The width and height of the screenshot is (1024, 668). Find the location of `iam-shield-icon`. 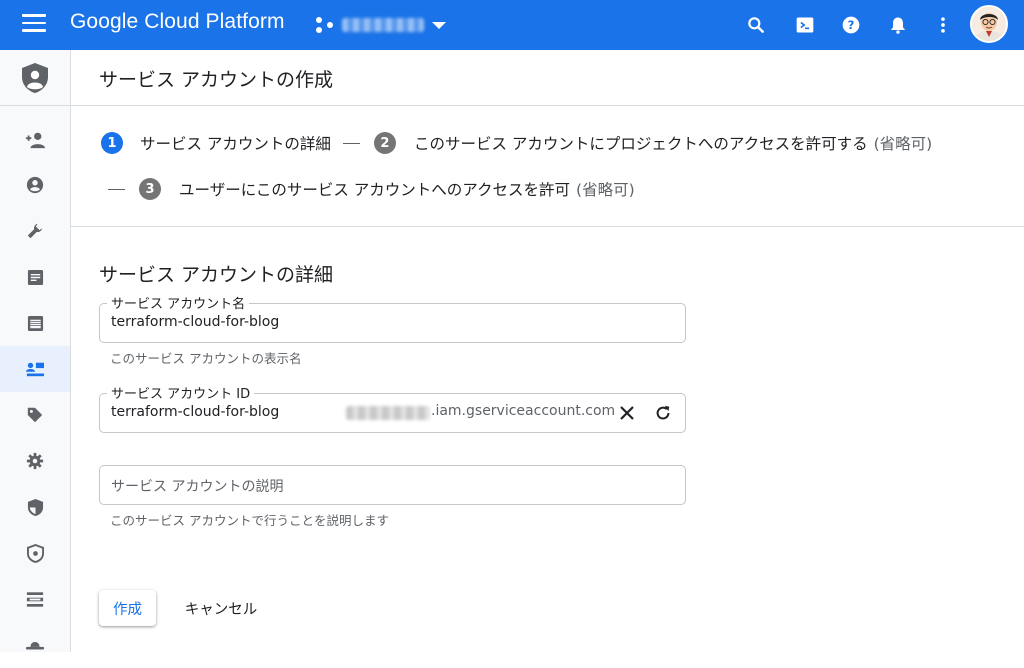

iam-shield-icon is located at coordinates (35, 77).